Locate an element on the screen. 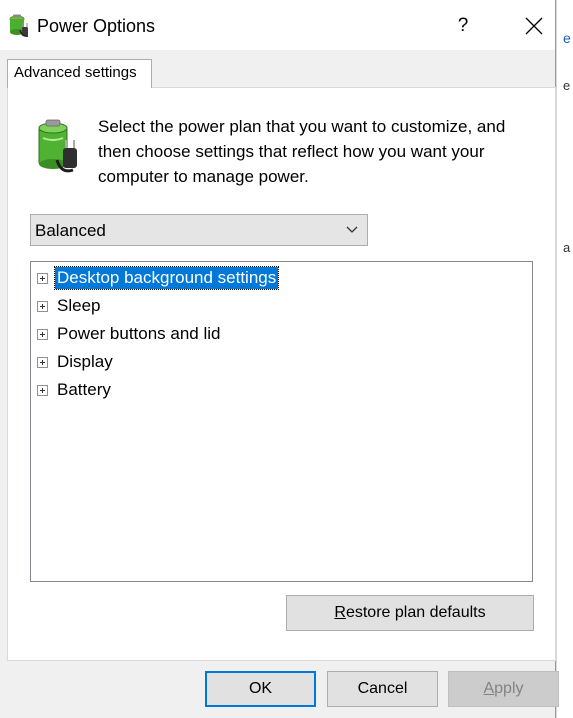 The height and width of the screenshot is (718, 573). cancel-button: Cancel is located at coordinates (382, 689).